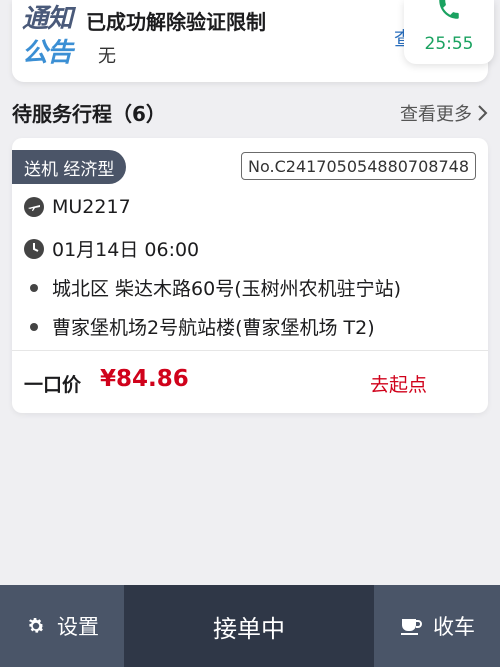 This screenshot has height=667, width=500. Describe the element at coordinates (34, 287) in the screenshot. I see `origin-dot-icon` at that location.